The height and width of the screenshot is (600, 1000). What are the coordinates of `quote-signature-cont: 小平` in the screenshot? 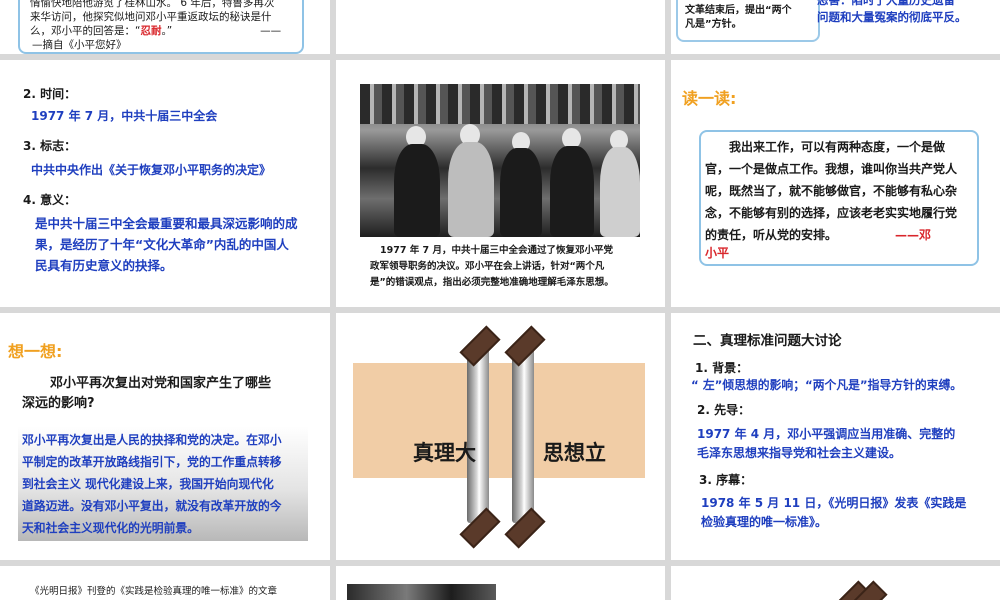 It's located at (717, 253).